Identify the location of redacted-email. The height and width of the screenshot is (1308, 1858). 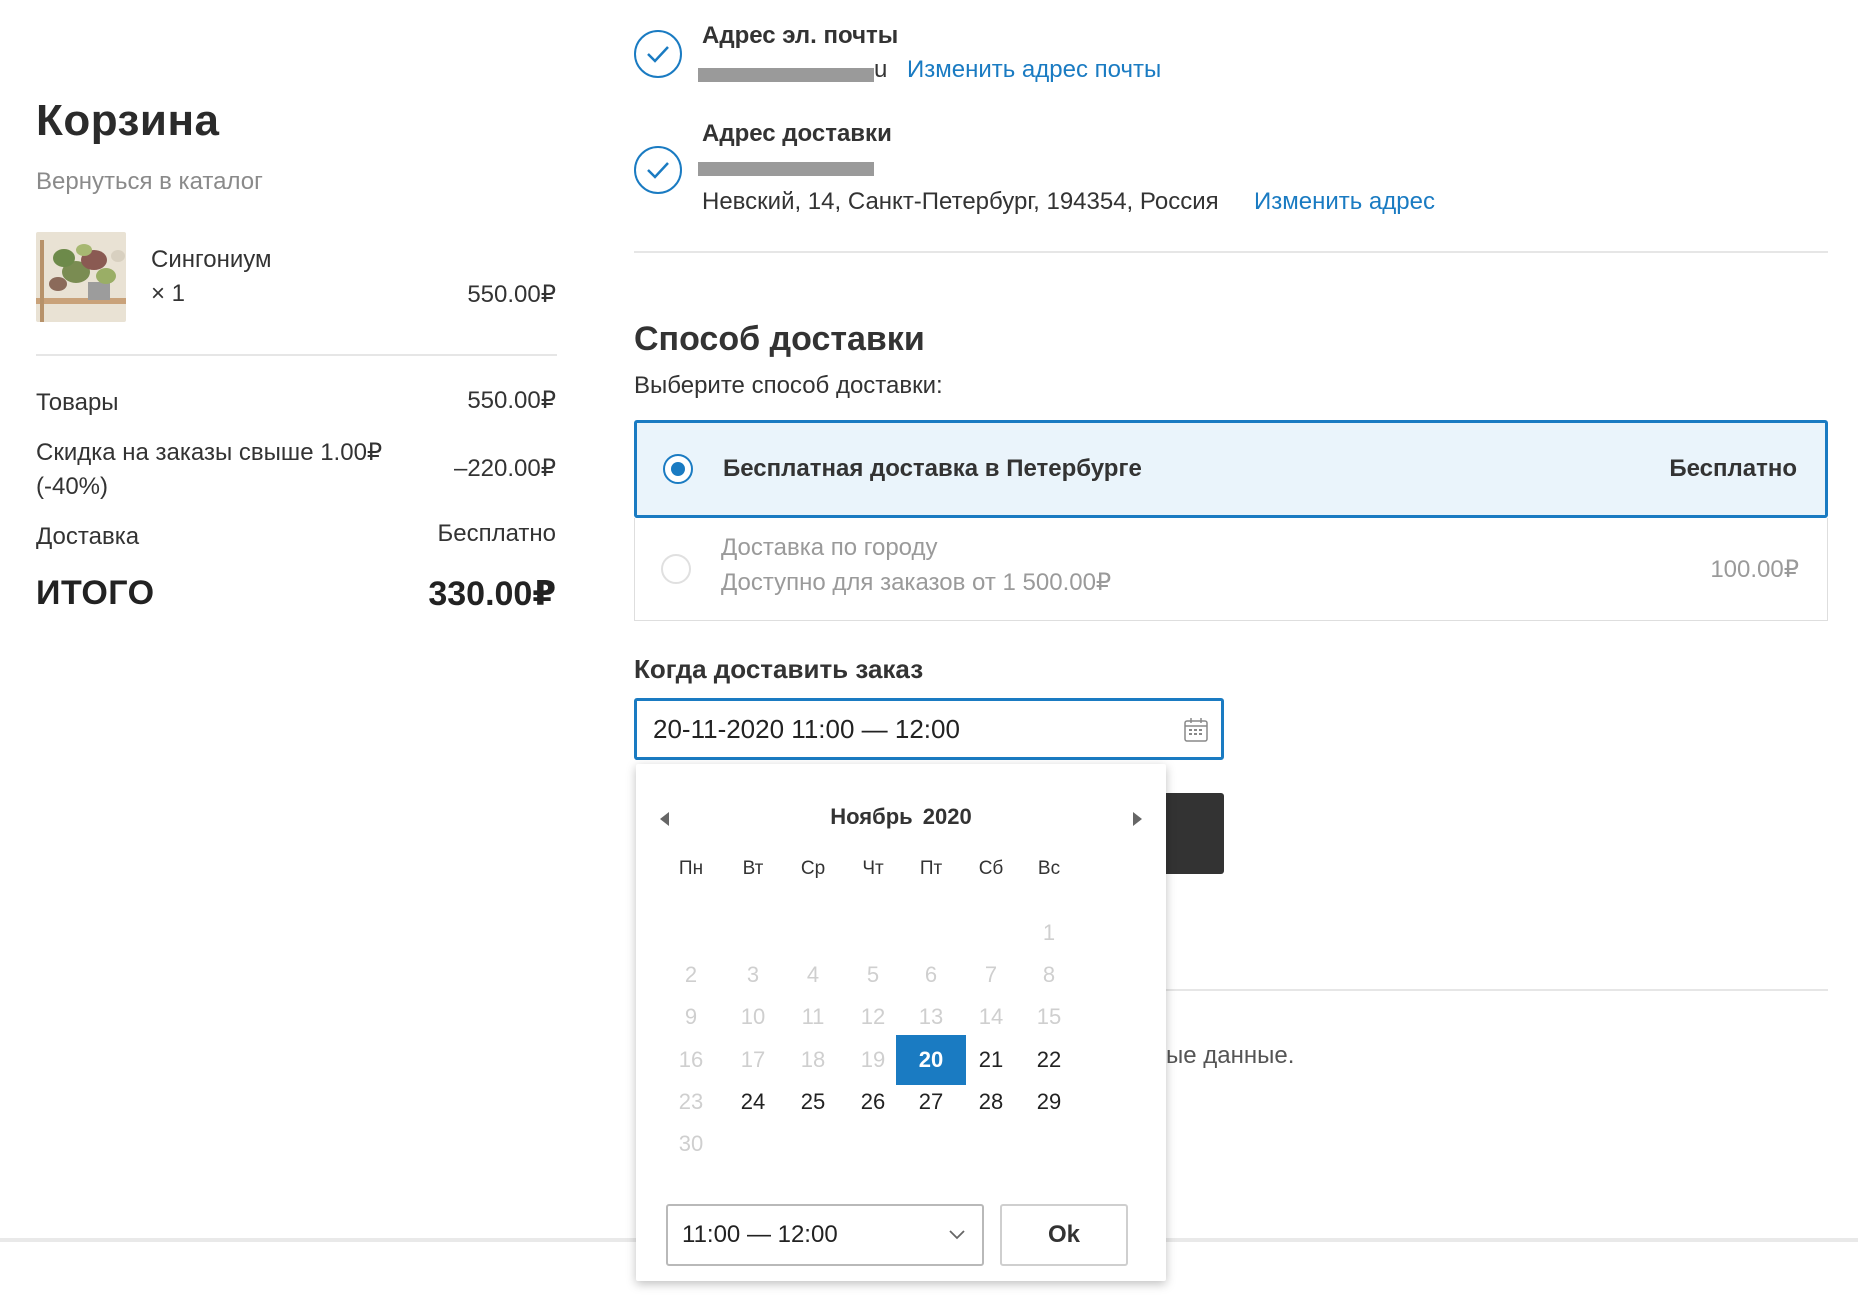
(786, 75).